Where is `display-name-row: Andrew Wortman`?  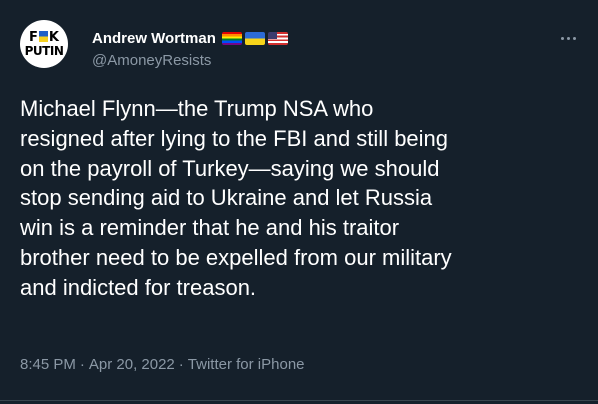
display-name-row: Andrew Wortman is located at coordinates (190, 38).